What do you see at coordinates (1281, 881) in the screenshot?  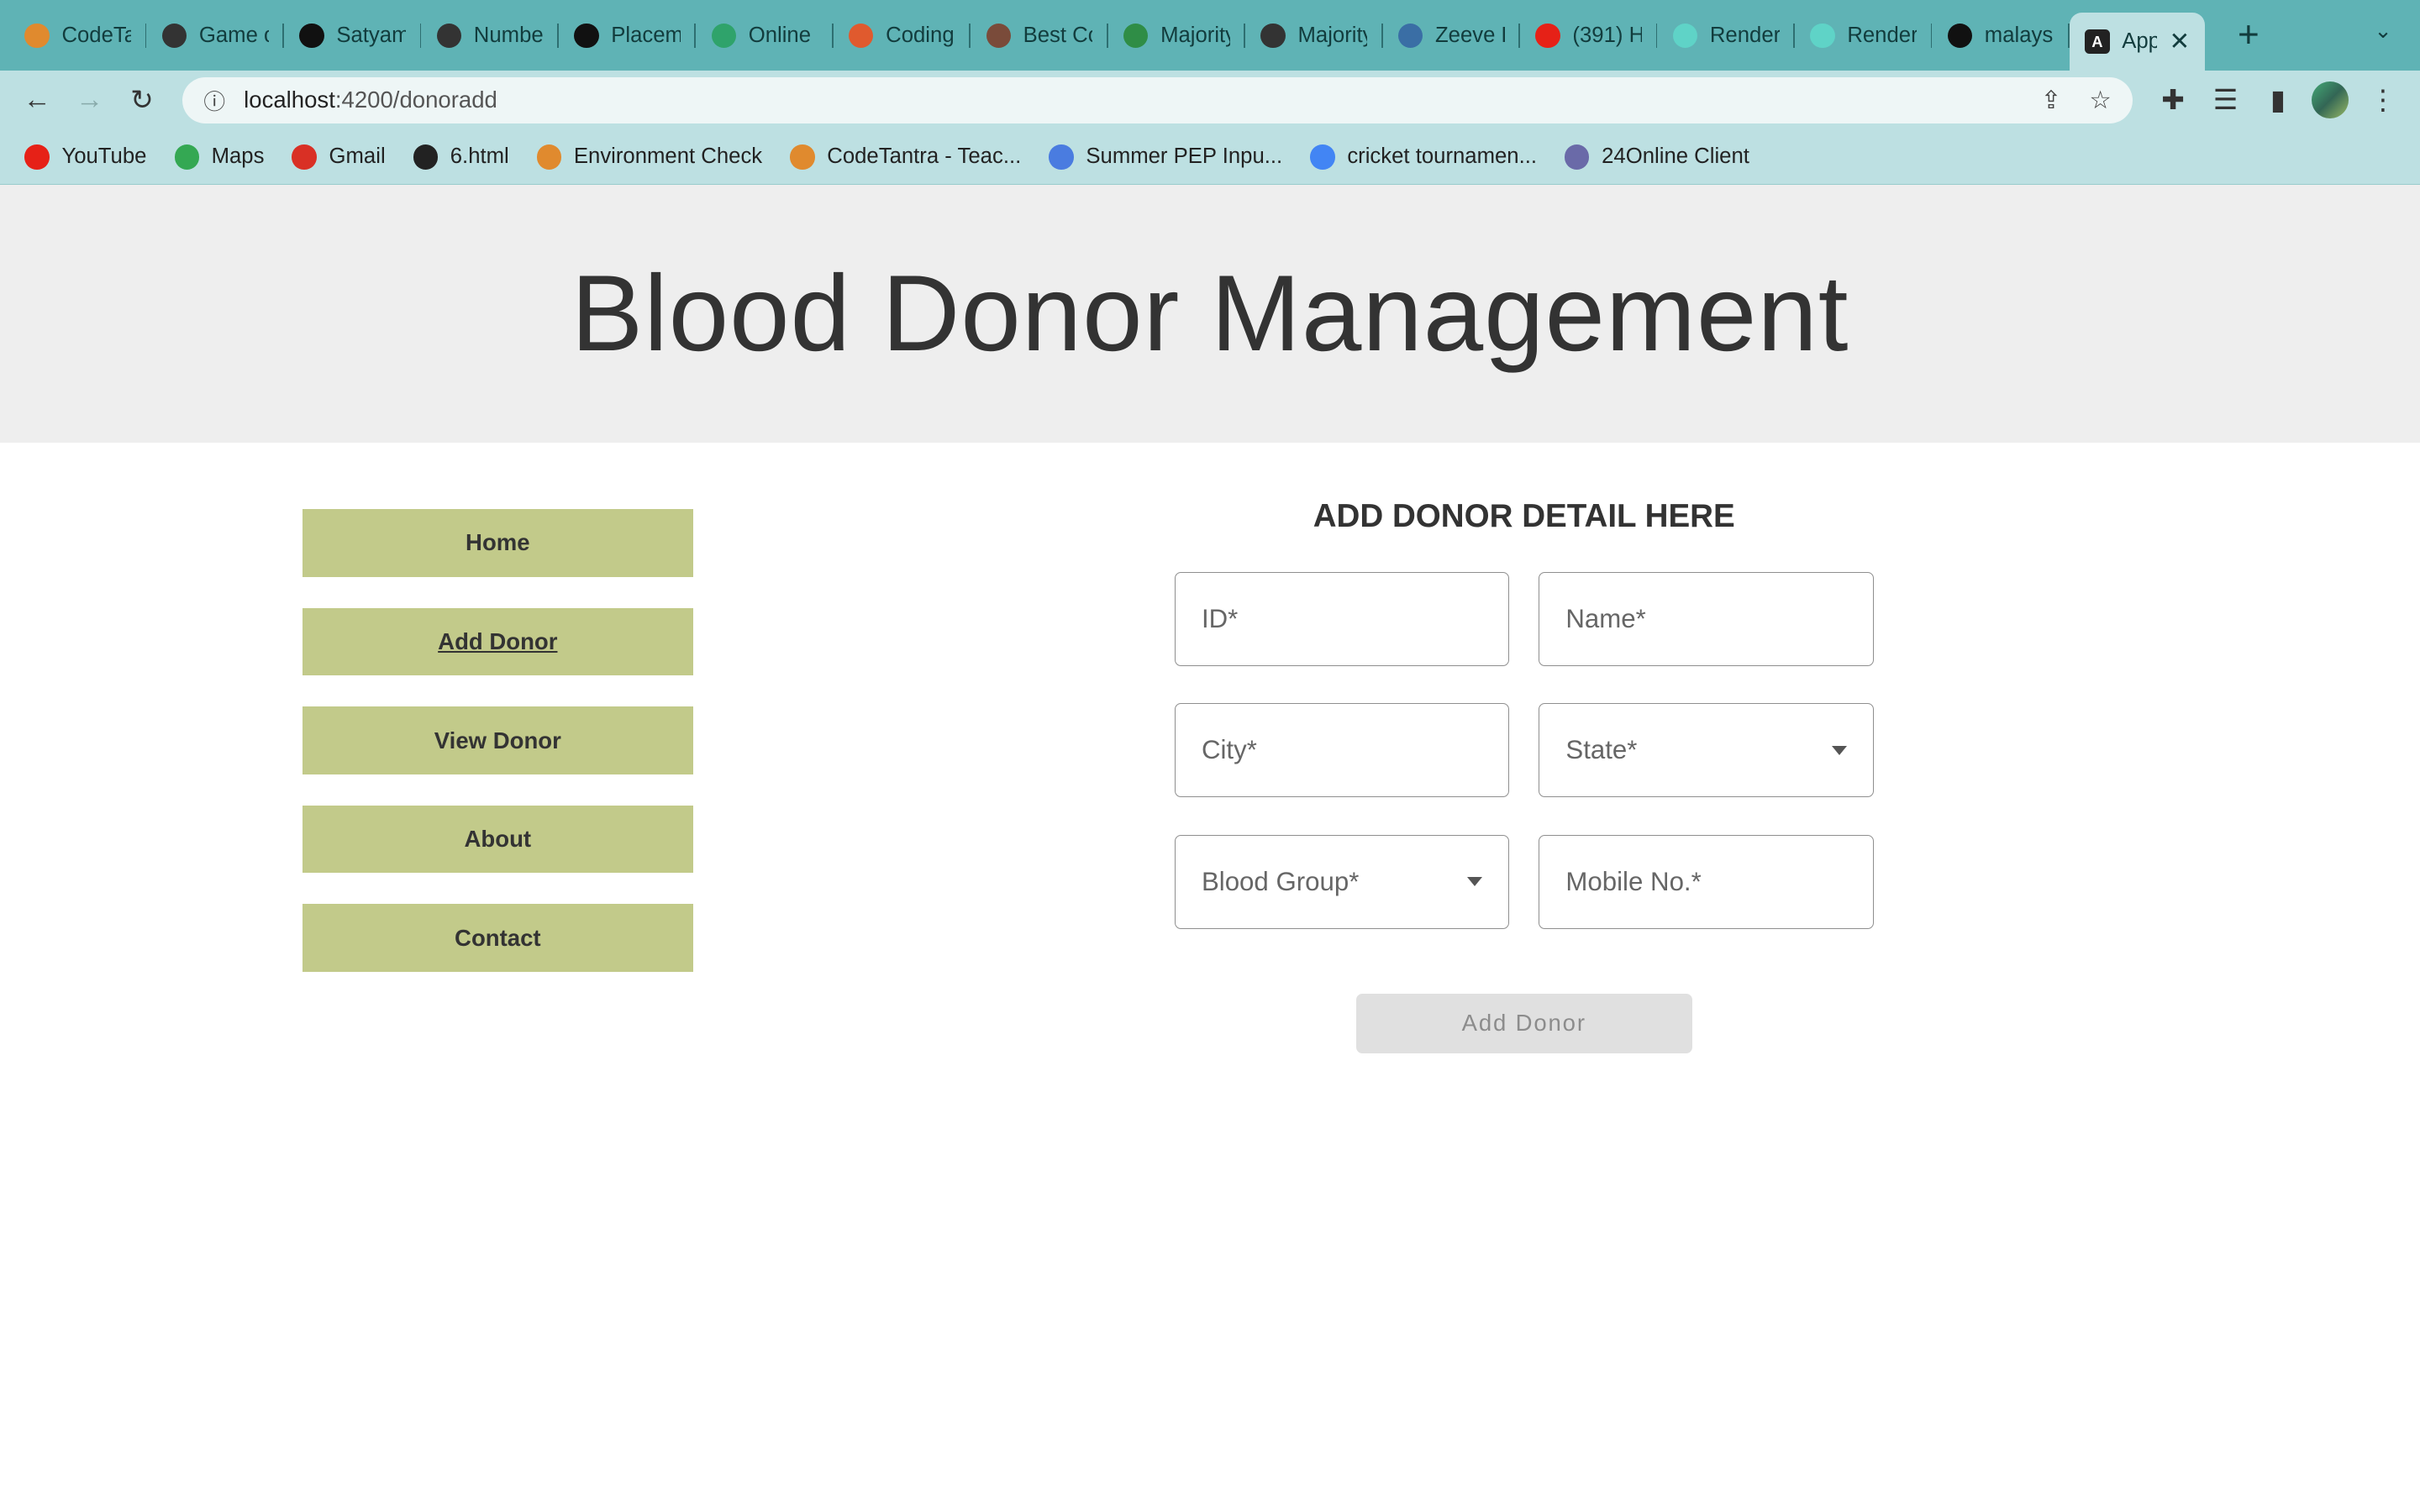 I see `blood-group-select-label: Blood Group*` at bounding box center [1281, 881].